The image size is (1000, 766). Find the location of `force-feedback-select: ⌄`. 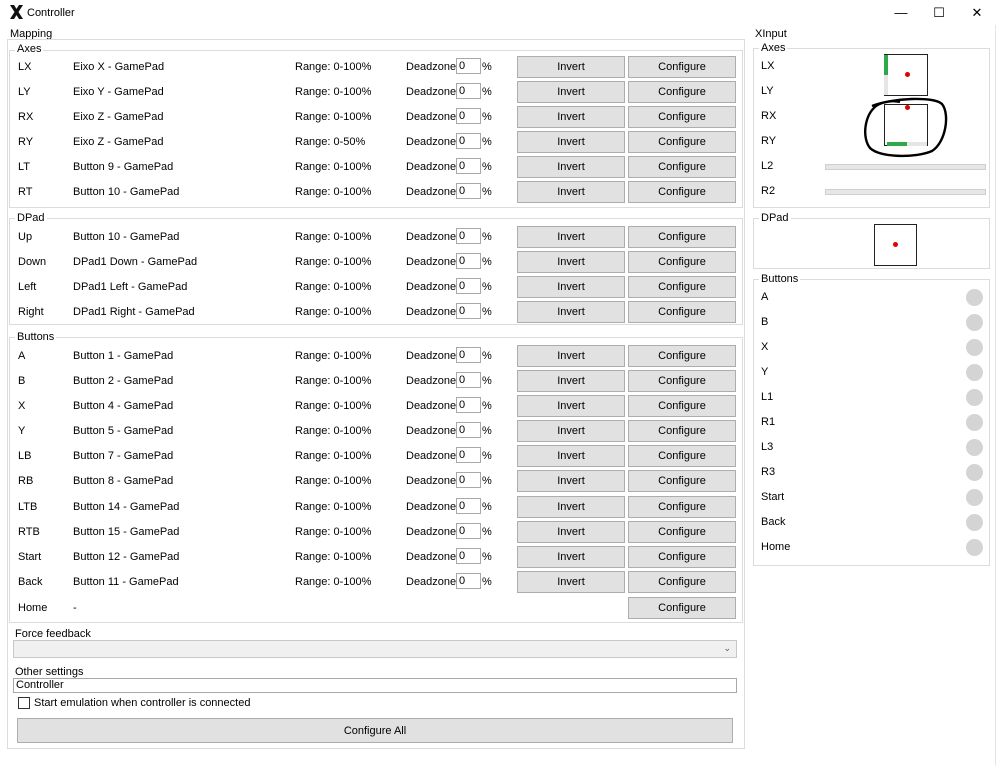

force-feedback-select: ⌄ is located at coordinates (375, 649).